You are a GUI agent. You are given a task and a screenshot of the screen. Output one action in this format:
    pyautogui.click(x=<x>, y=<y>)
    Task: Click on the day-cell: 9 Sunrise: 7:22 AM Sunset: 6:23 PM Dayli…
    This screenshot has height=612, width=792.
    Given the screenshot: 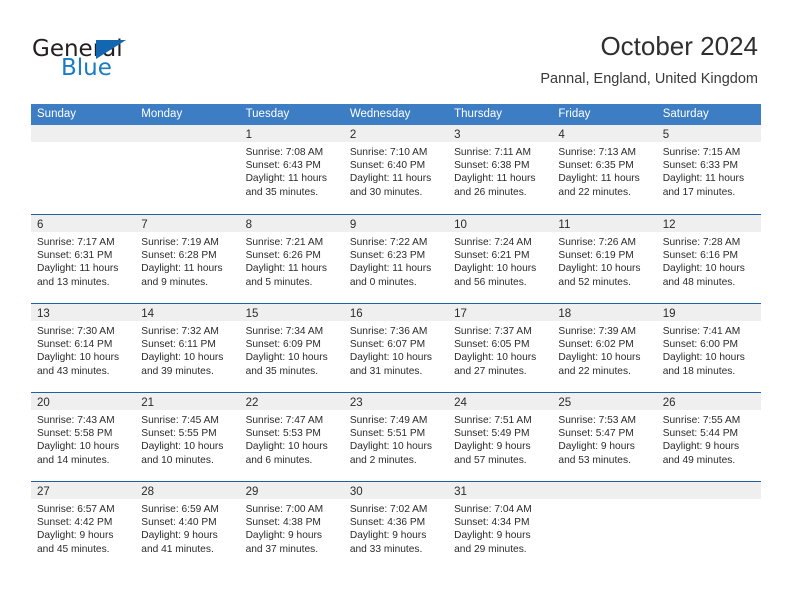 What is the action you would take?
    pyautogui.click(x=396, y=259)
    